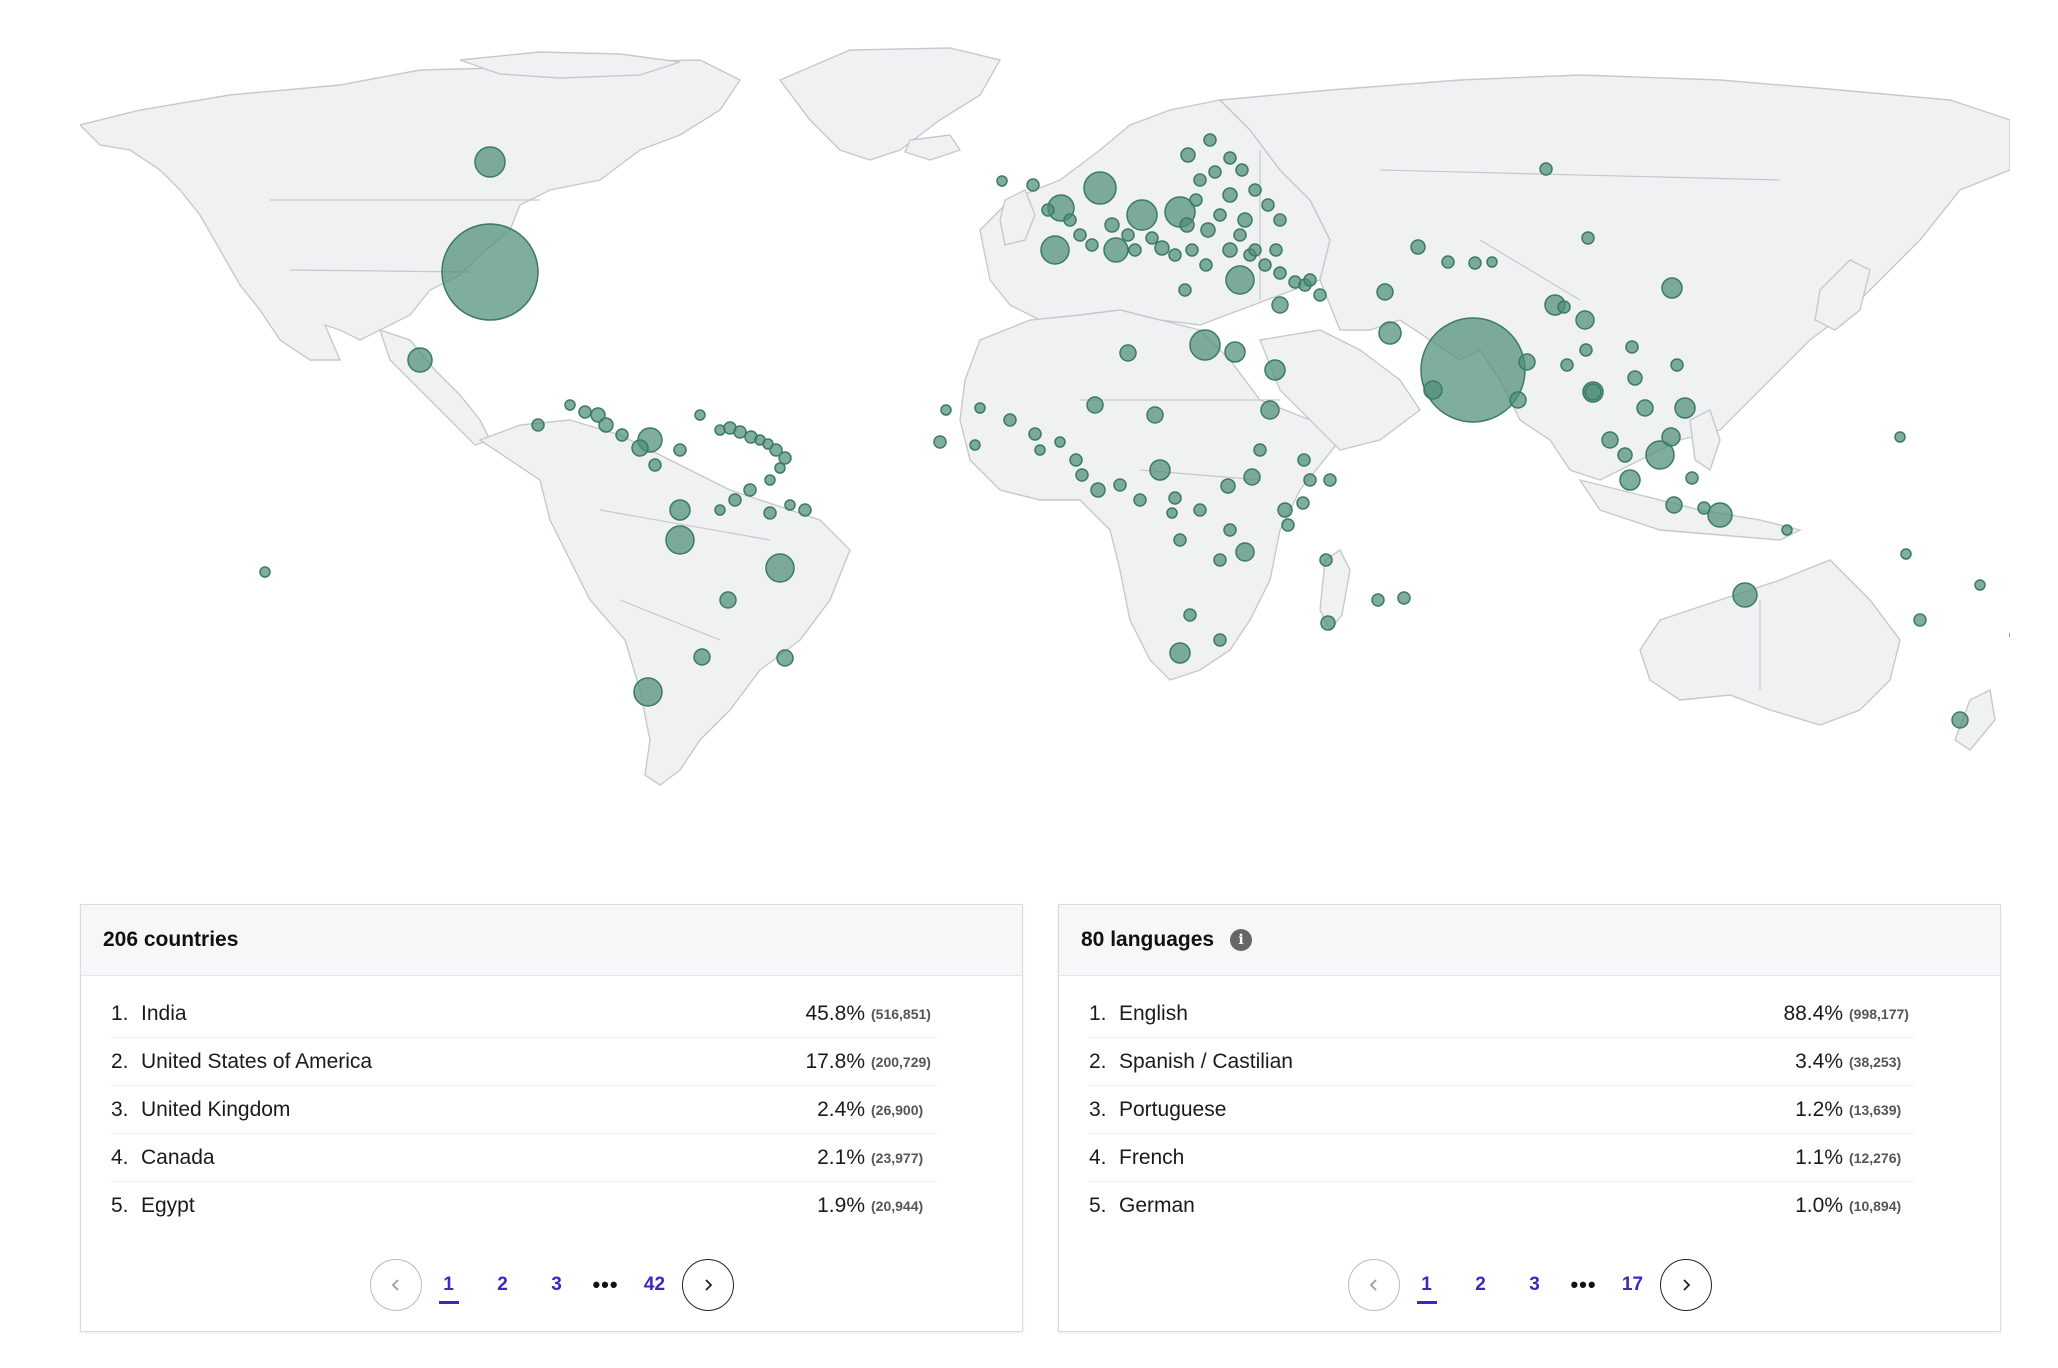  What do you see at coordinates (395, 1285) in the screenshot?
I see `prev-page-button` at bounding box center [395, 1285].